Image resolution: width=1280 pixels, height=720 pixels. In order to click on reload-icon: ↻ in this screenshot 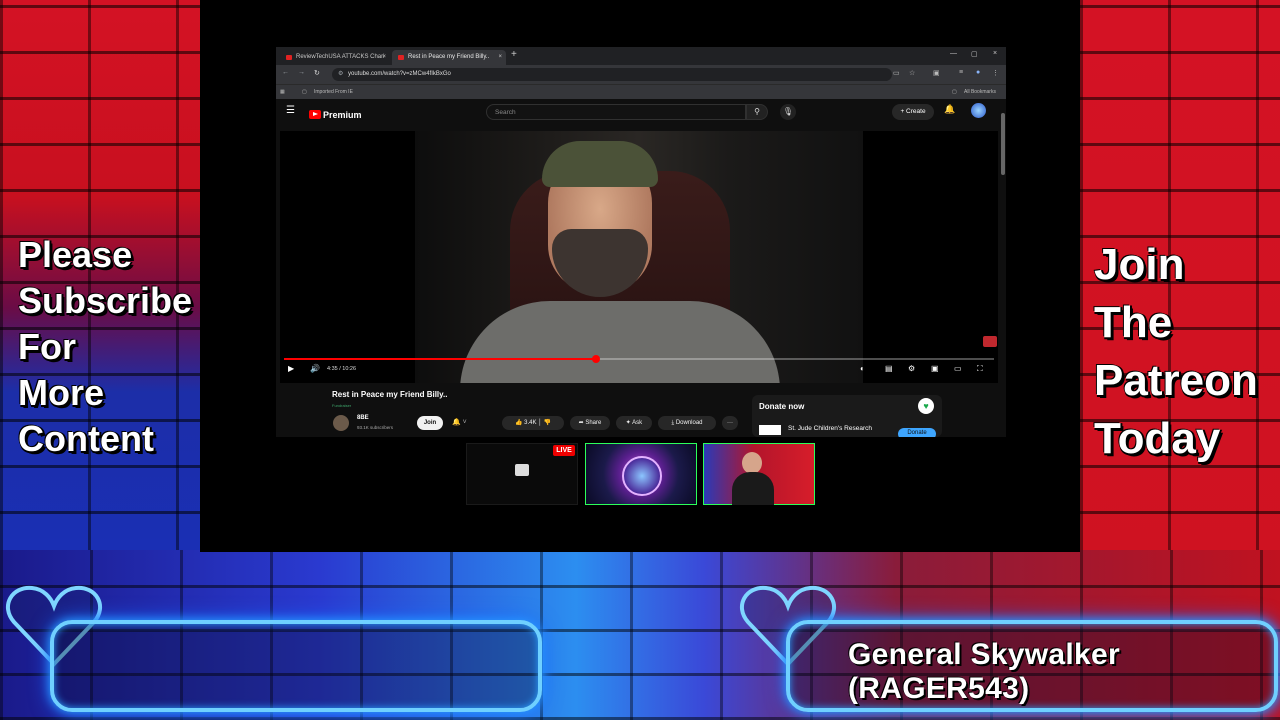, I will do `click(317, 73)`.